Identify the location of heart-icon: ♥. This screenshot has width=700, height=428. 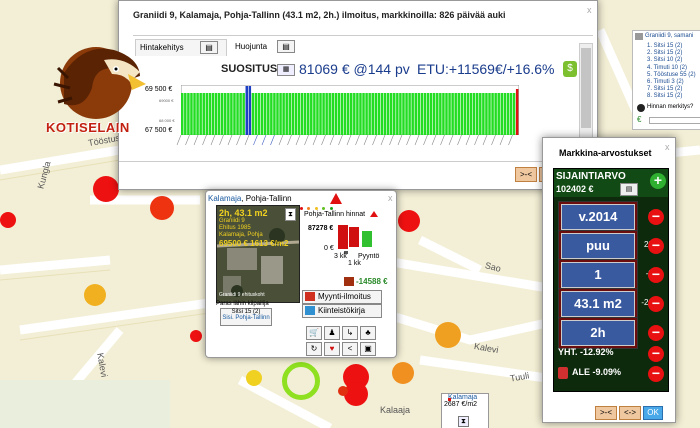
(332, 349).